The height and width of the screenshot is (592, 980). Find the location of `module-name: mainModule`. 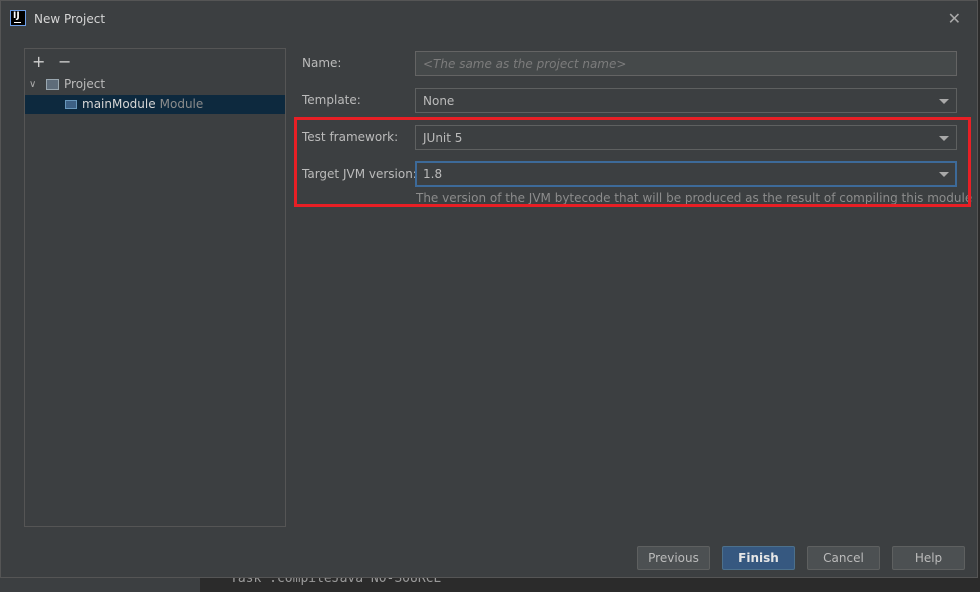

module-name: mainModule is located at coordinates (119, 104).